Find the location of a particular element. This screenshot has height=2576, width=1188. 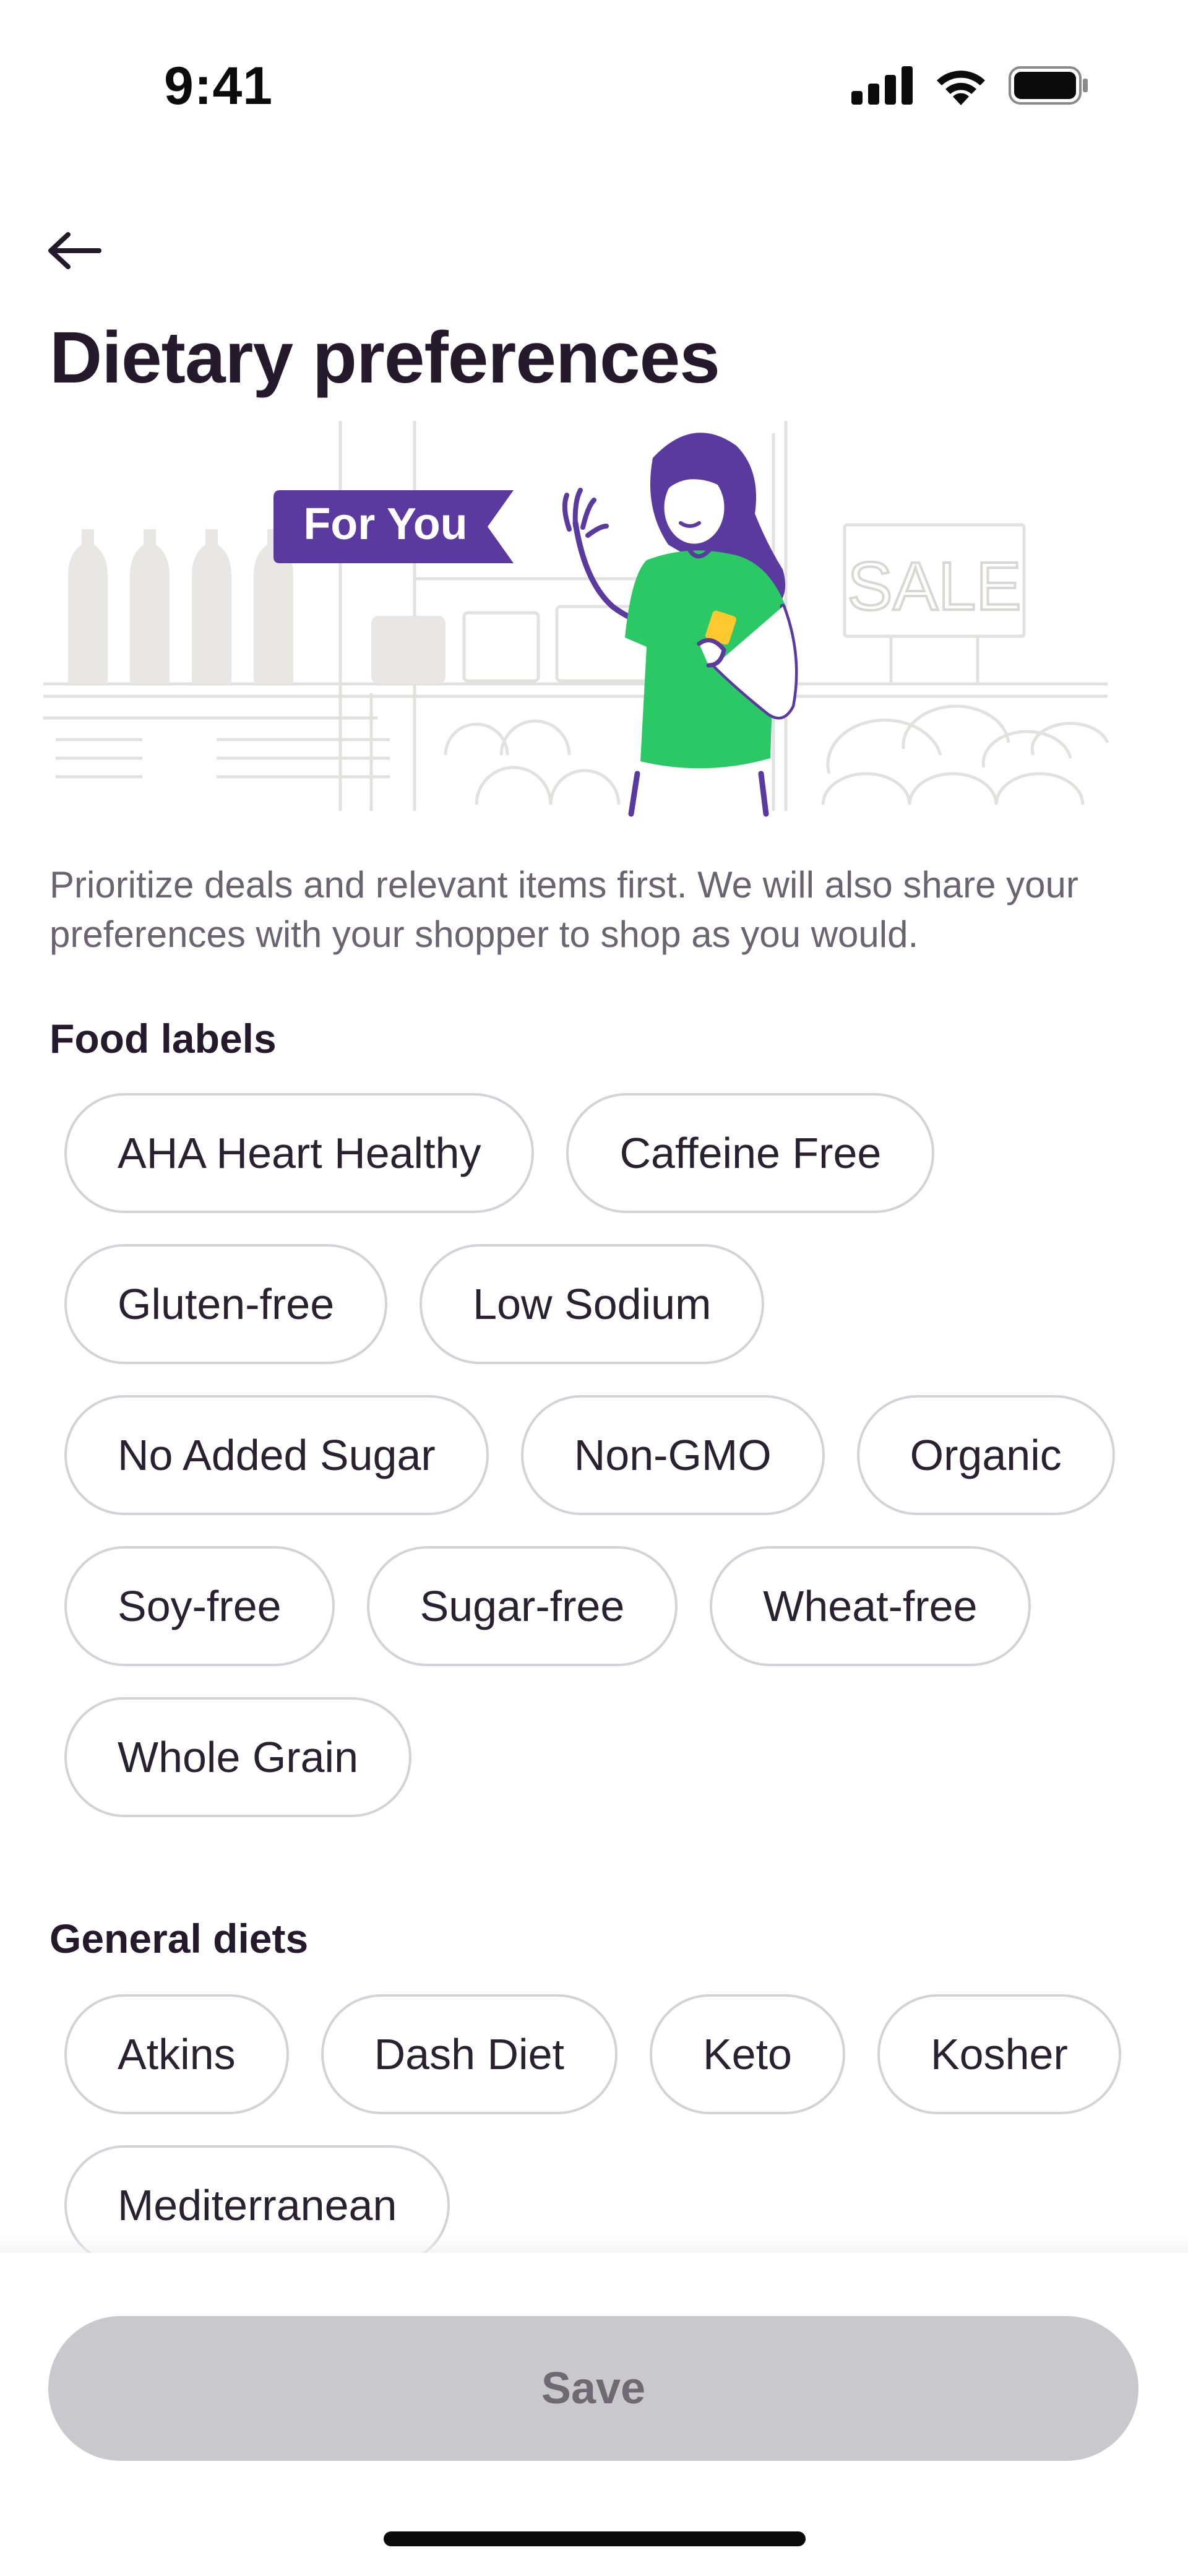

chip-sugar-free: Sugar-free is located at coordinates (522, 1606).